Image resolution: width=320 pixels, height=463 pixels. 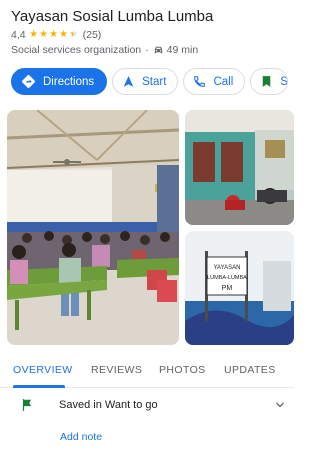 What do you see at coordinates (76, 50) in the screenshot?
I see `place-category: Social services organization` at bounding box center [76, 50].